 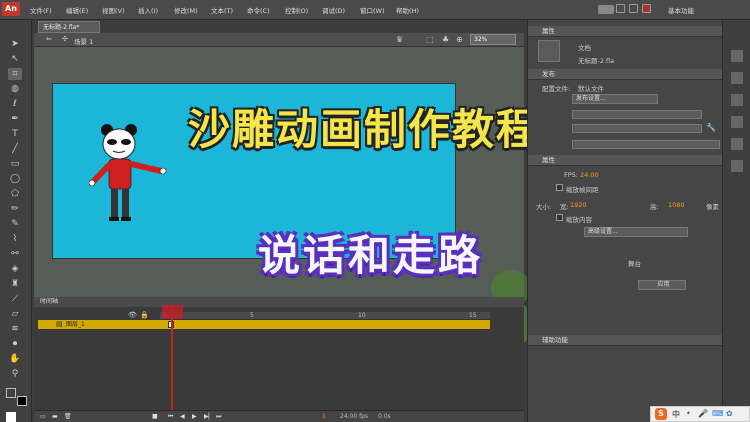 What do you see at coordinates (681, 10) in the screenshot?
I see `workspace-switcher: 基本功能` at bounding box center [681, 10].